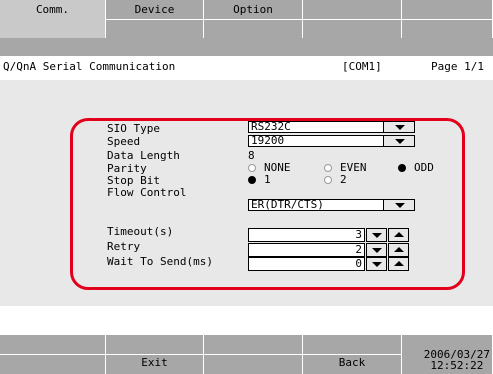  I want to click on wait-to-send-label: Wait To Send(ms), so click(160, 261).